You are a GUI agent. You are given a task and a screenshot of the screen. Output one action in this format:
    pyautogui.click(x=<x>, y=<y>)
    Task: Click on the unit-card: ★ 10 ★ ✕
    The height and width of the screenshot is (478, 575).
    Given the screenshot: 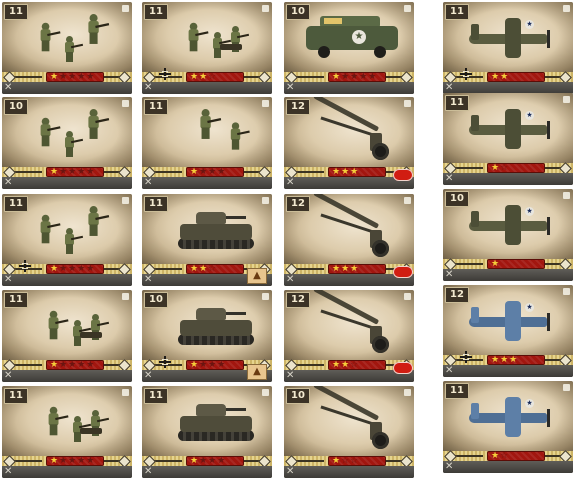 What is the action you would take?
    pyautogui.click(x=508, y=235)
    